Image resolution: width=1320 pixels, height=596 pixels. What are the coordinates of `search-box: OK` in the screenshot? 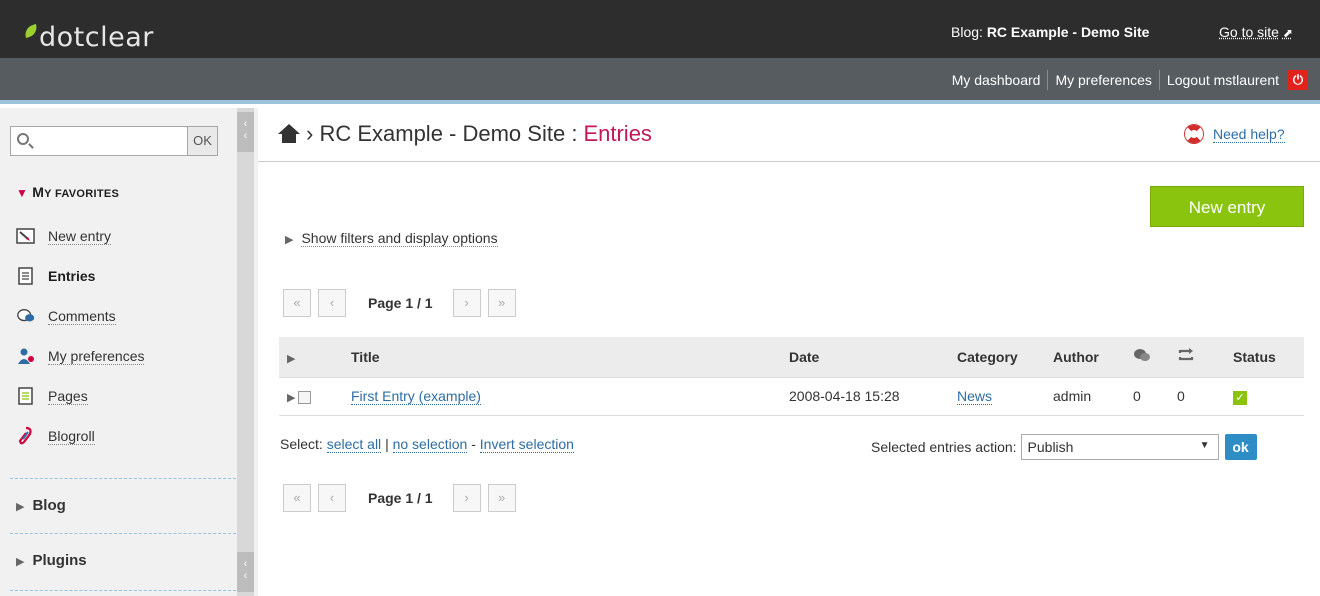 It's located at (114, 141).